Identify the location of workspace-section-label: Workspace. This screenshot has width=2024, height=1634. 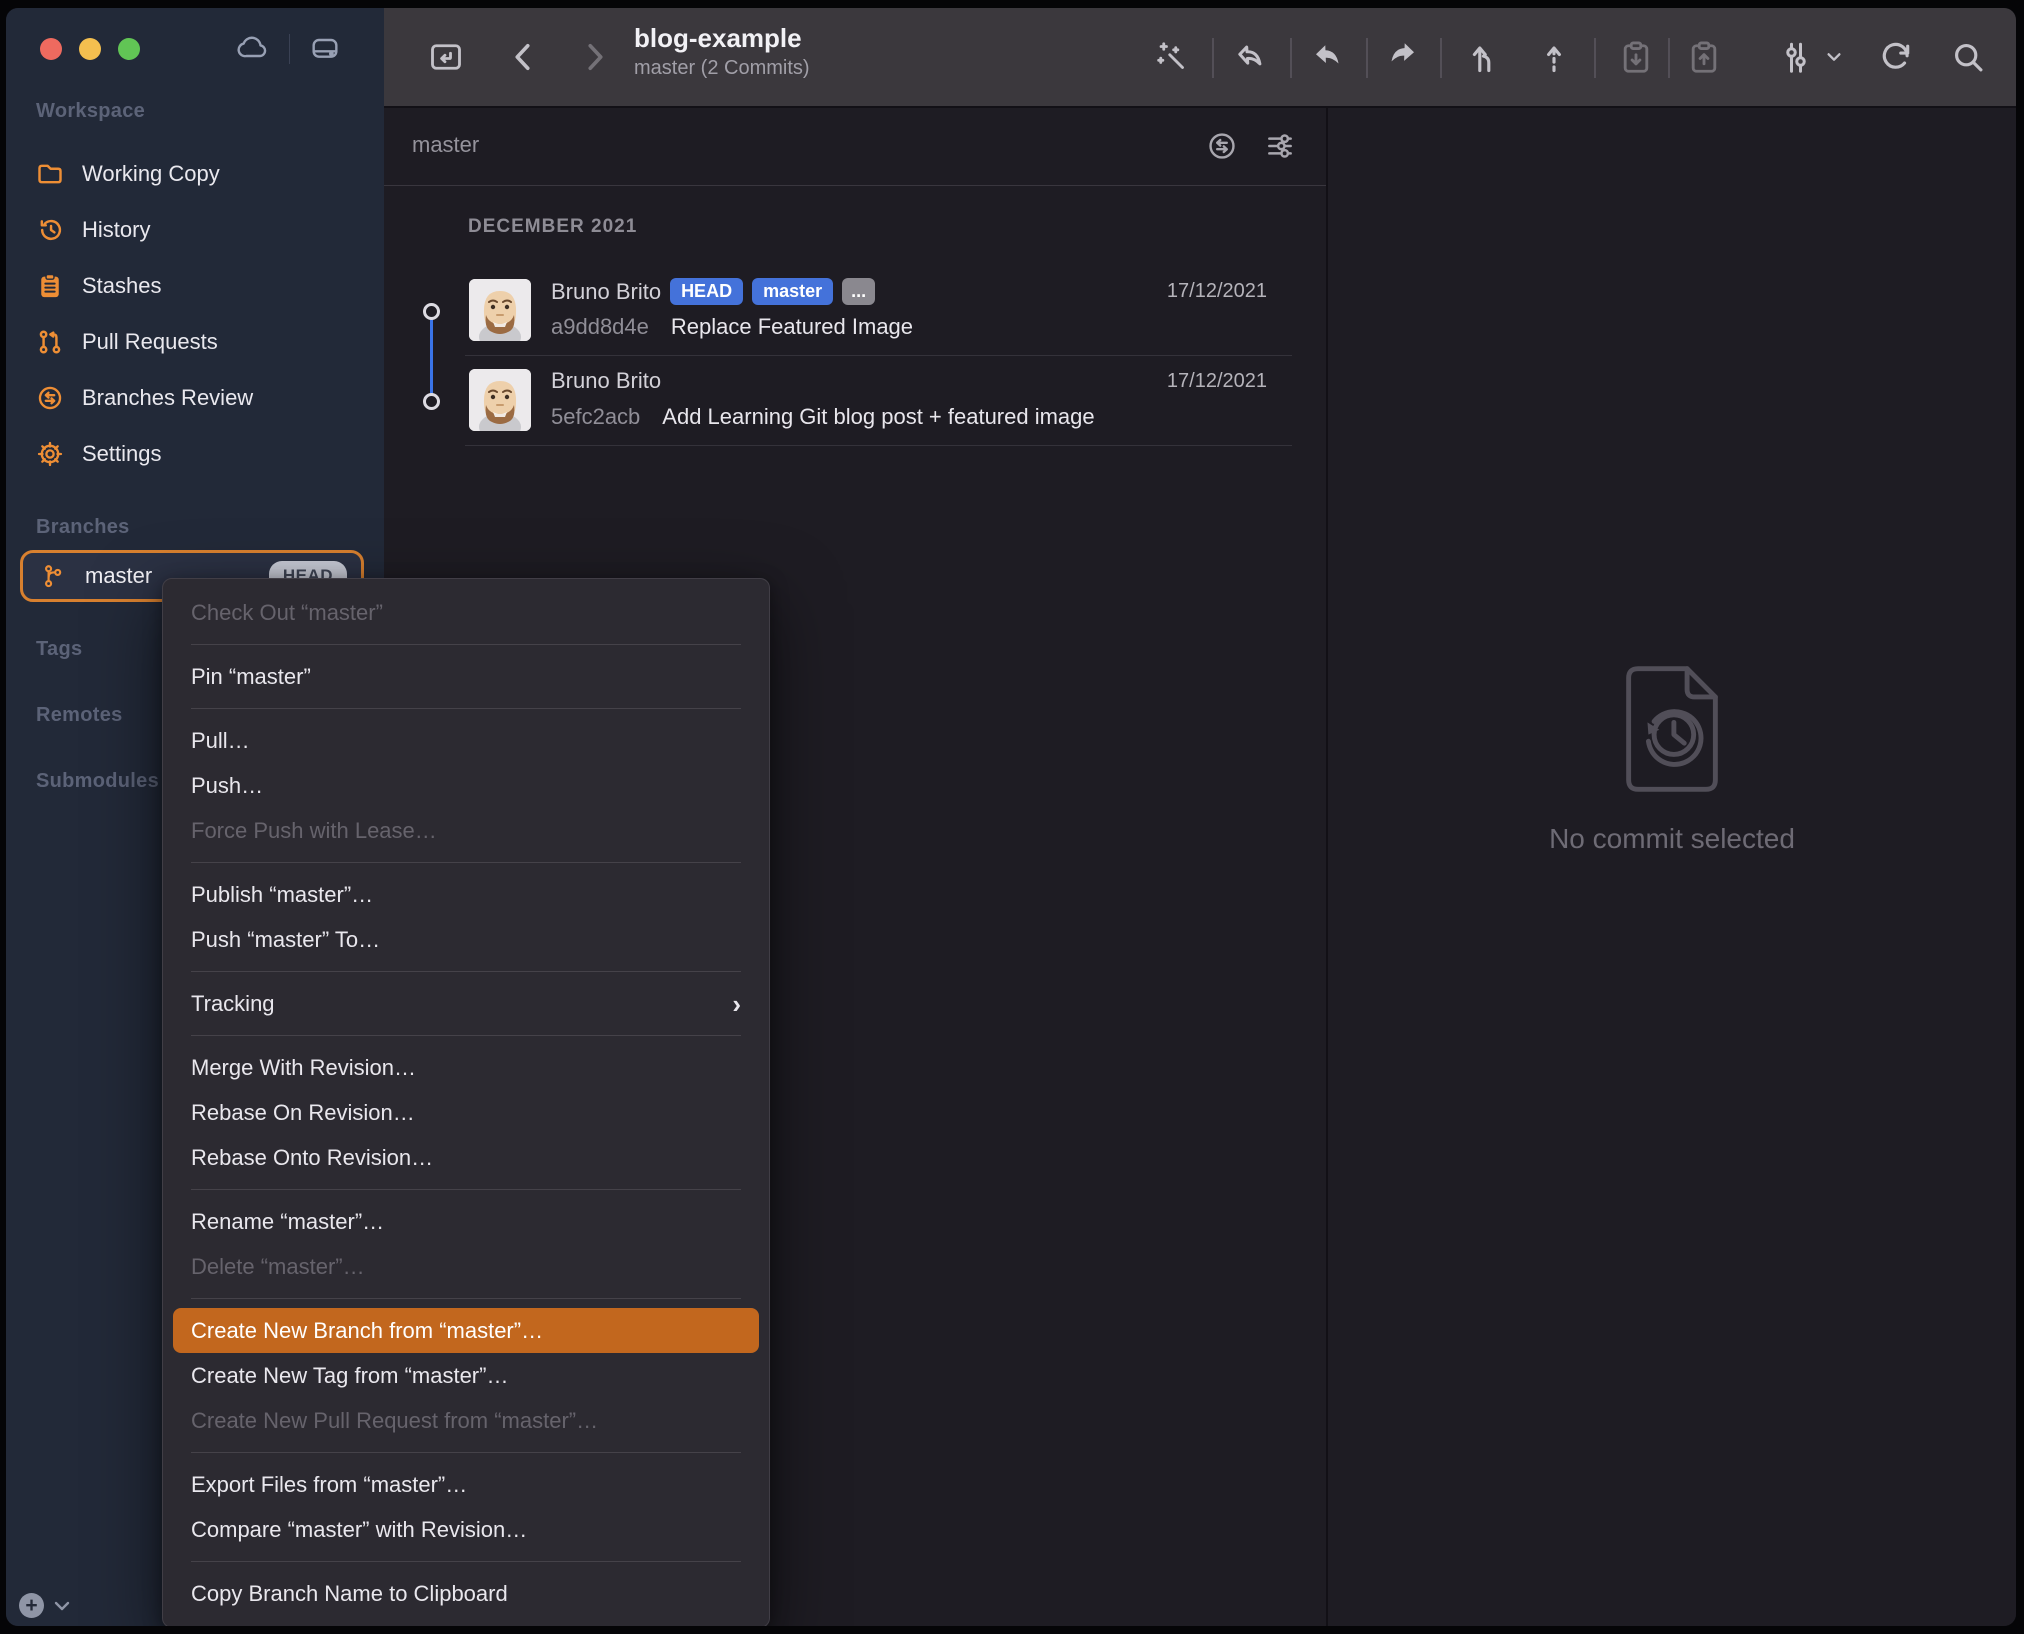
(91, 111).